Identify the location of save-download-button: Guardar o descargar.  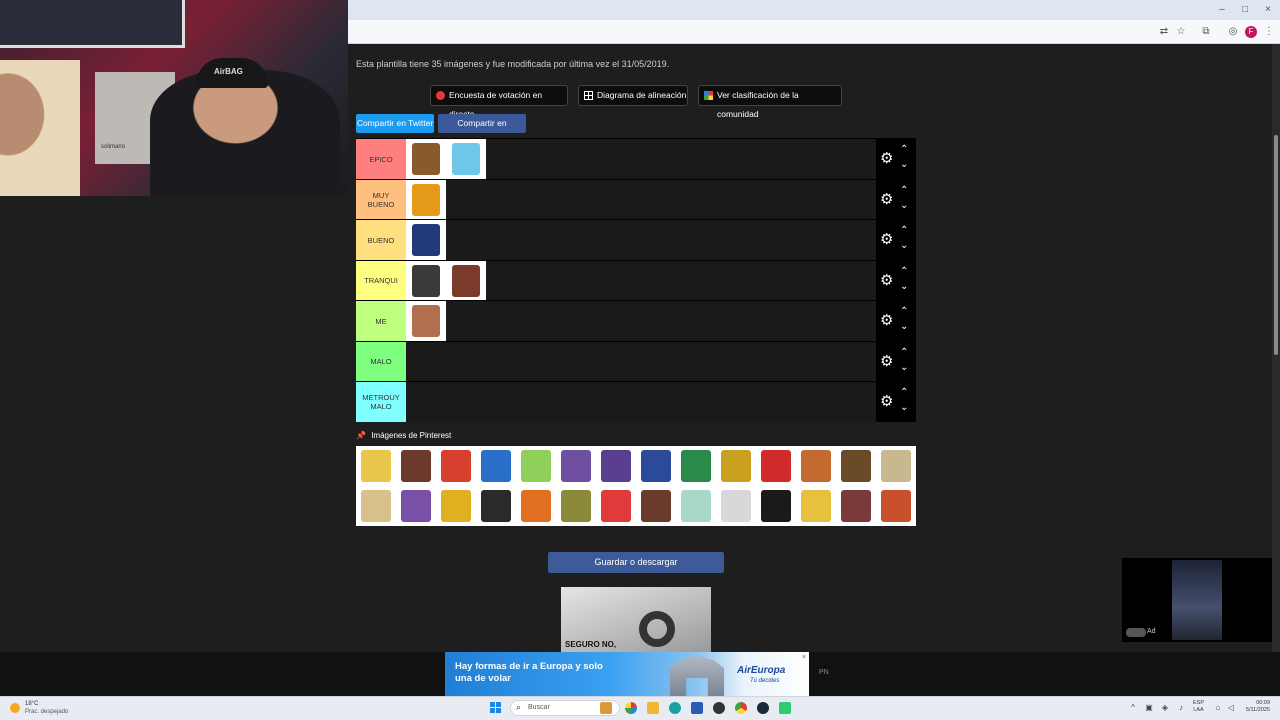
(636, 562).